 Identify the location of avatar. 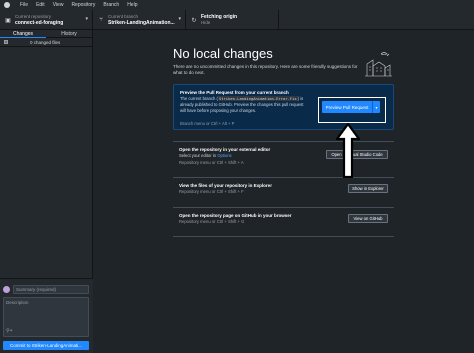
(6, 289).